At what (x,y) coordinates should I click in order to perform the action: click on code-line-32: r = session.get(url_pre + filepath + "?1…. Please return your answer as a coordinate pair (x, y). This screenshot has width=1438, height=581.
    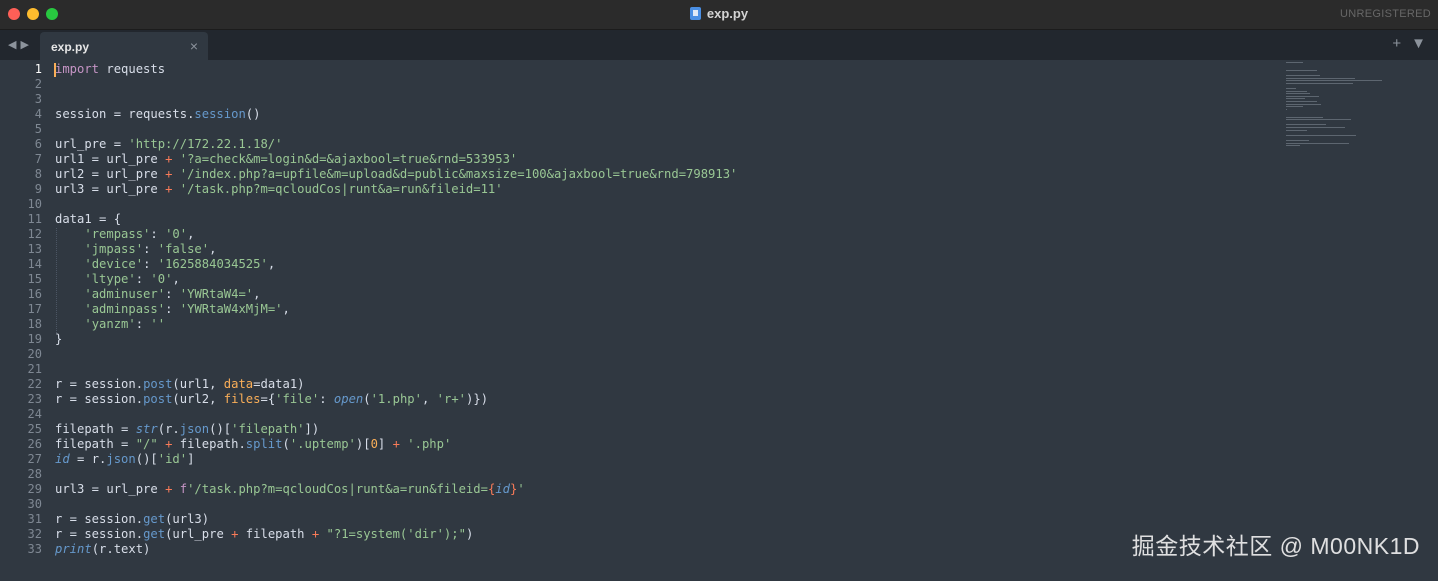
    Looking at the image, I should click on (264, 534).